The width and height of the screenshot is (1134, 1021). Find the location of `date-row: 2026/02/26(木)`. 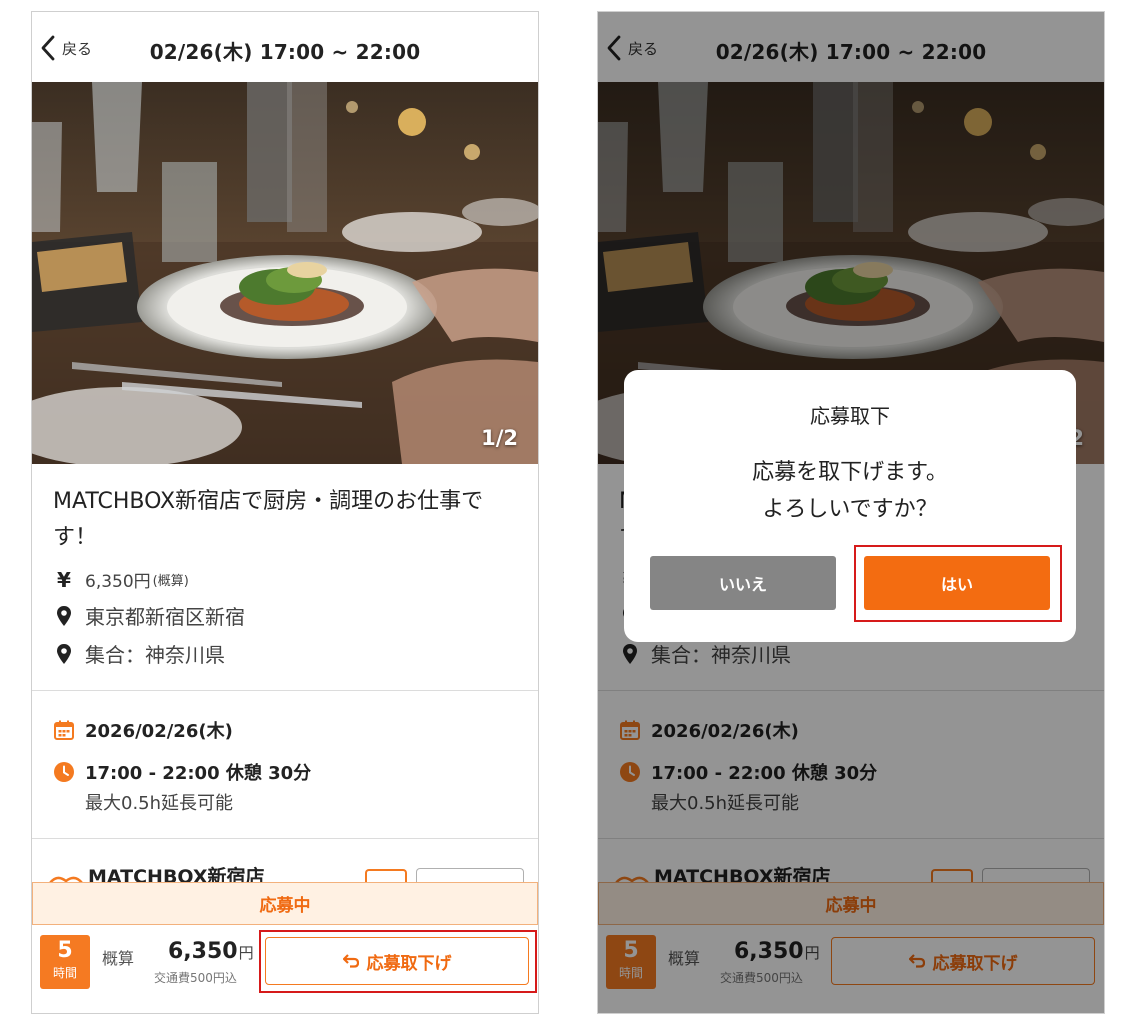

date-row: 2026/02/26(木) is located at coordinates (143, 730).